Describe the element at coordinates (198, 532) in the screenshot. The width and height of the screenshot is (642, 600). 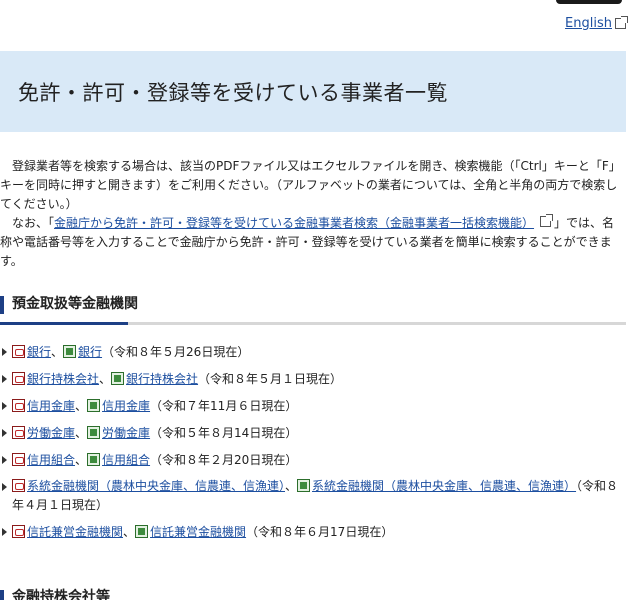
I see `excel-link: 信託兼営金融機関` at that location.